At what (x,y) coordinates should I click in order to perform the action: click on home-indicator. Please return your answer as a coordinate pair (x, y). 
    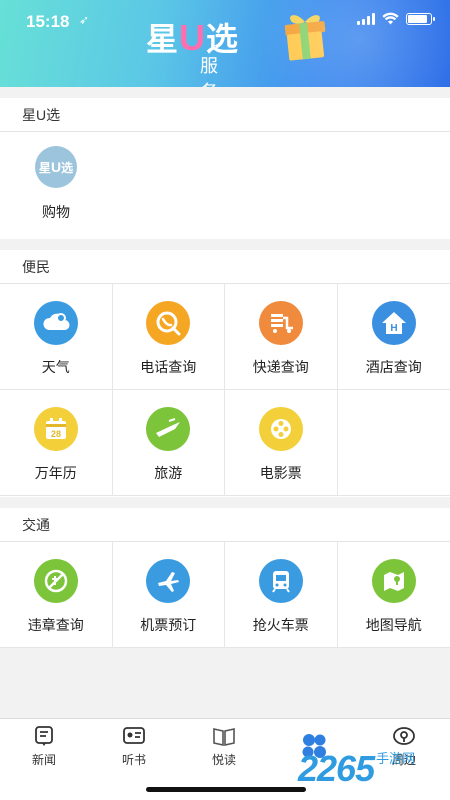
    Looking at the image, I should click on (226, 789).